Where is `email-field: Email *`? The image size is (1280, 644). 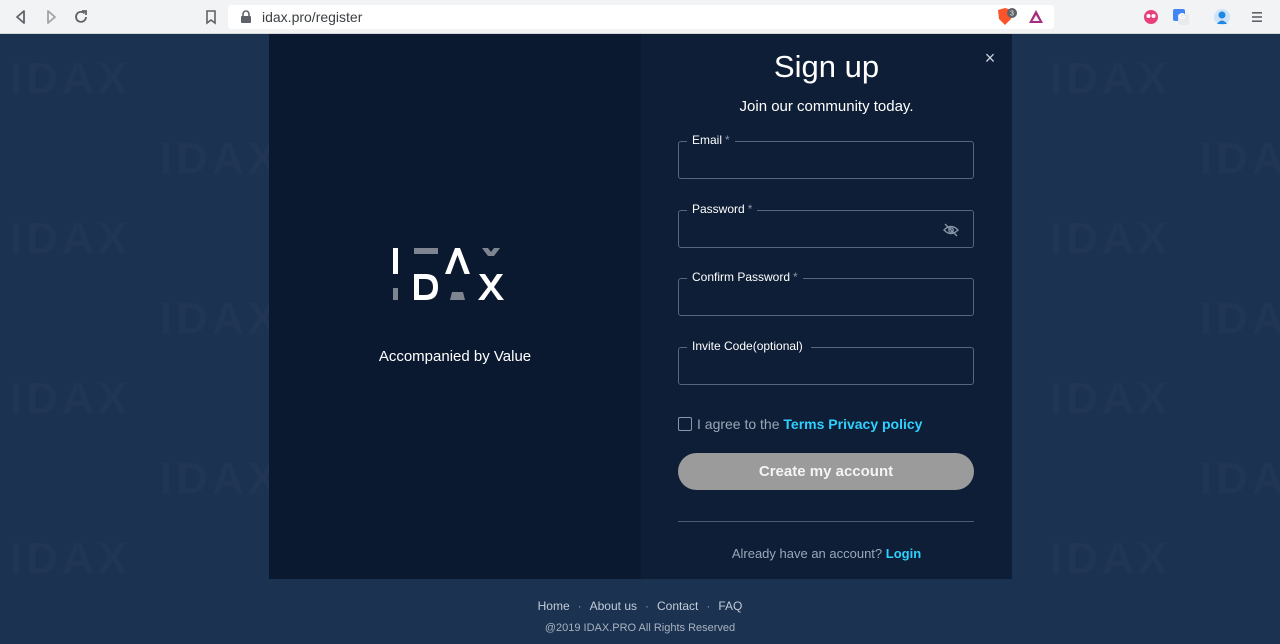 email-field: Email * is located at coordinates (826, 155).